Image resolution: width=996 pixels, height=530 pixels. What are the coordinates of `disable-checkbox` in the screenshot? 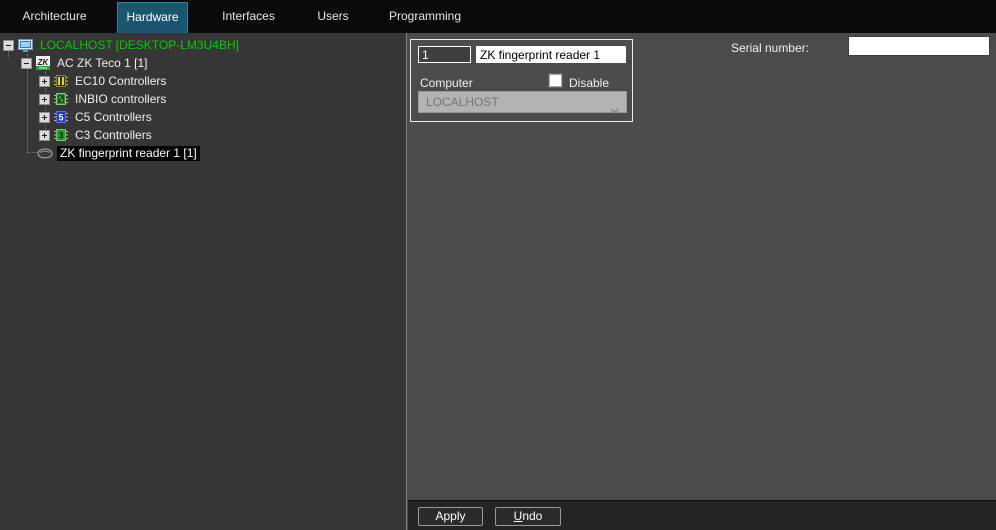 It's located at (555, 80).